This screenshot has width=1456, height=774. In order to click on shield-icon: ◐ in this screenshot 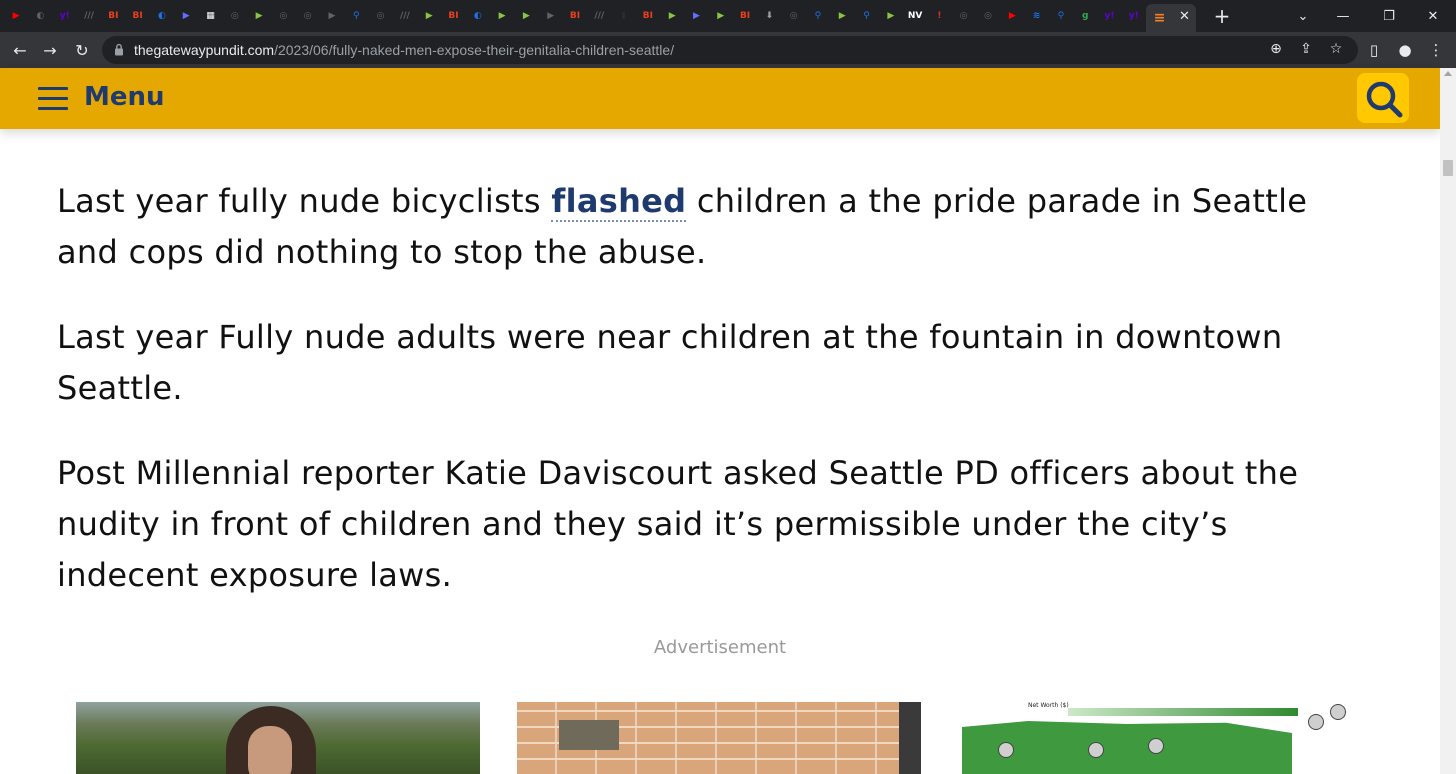, I will do `click(40, 15)`.